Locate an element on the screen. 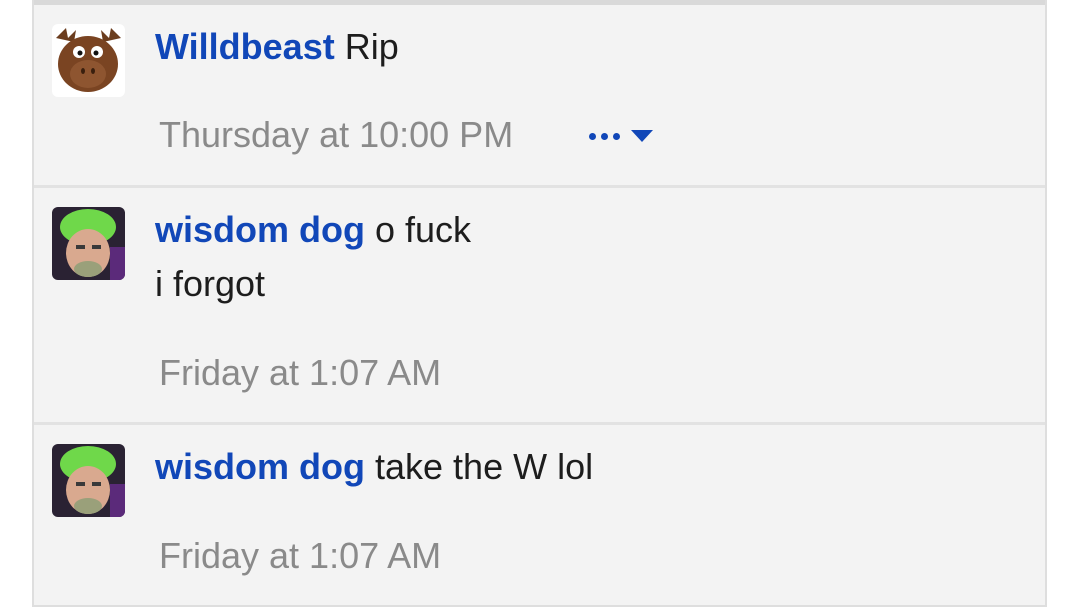  comment-body: Willdbeast Rip is located at coordinates (277, 47).